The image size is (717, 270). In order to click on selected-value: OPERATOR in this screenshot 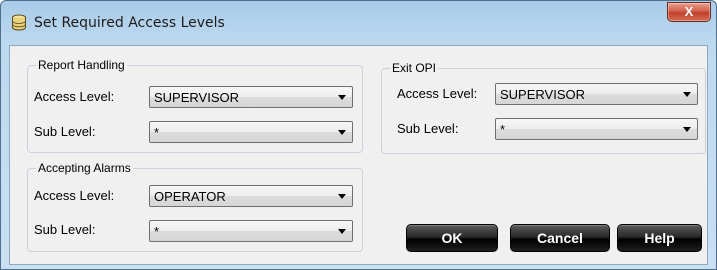, I will do `click(190, 196)`.